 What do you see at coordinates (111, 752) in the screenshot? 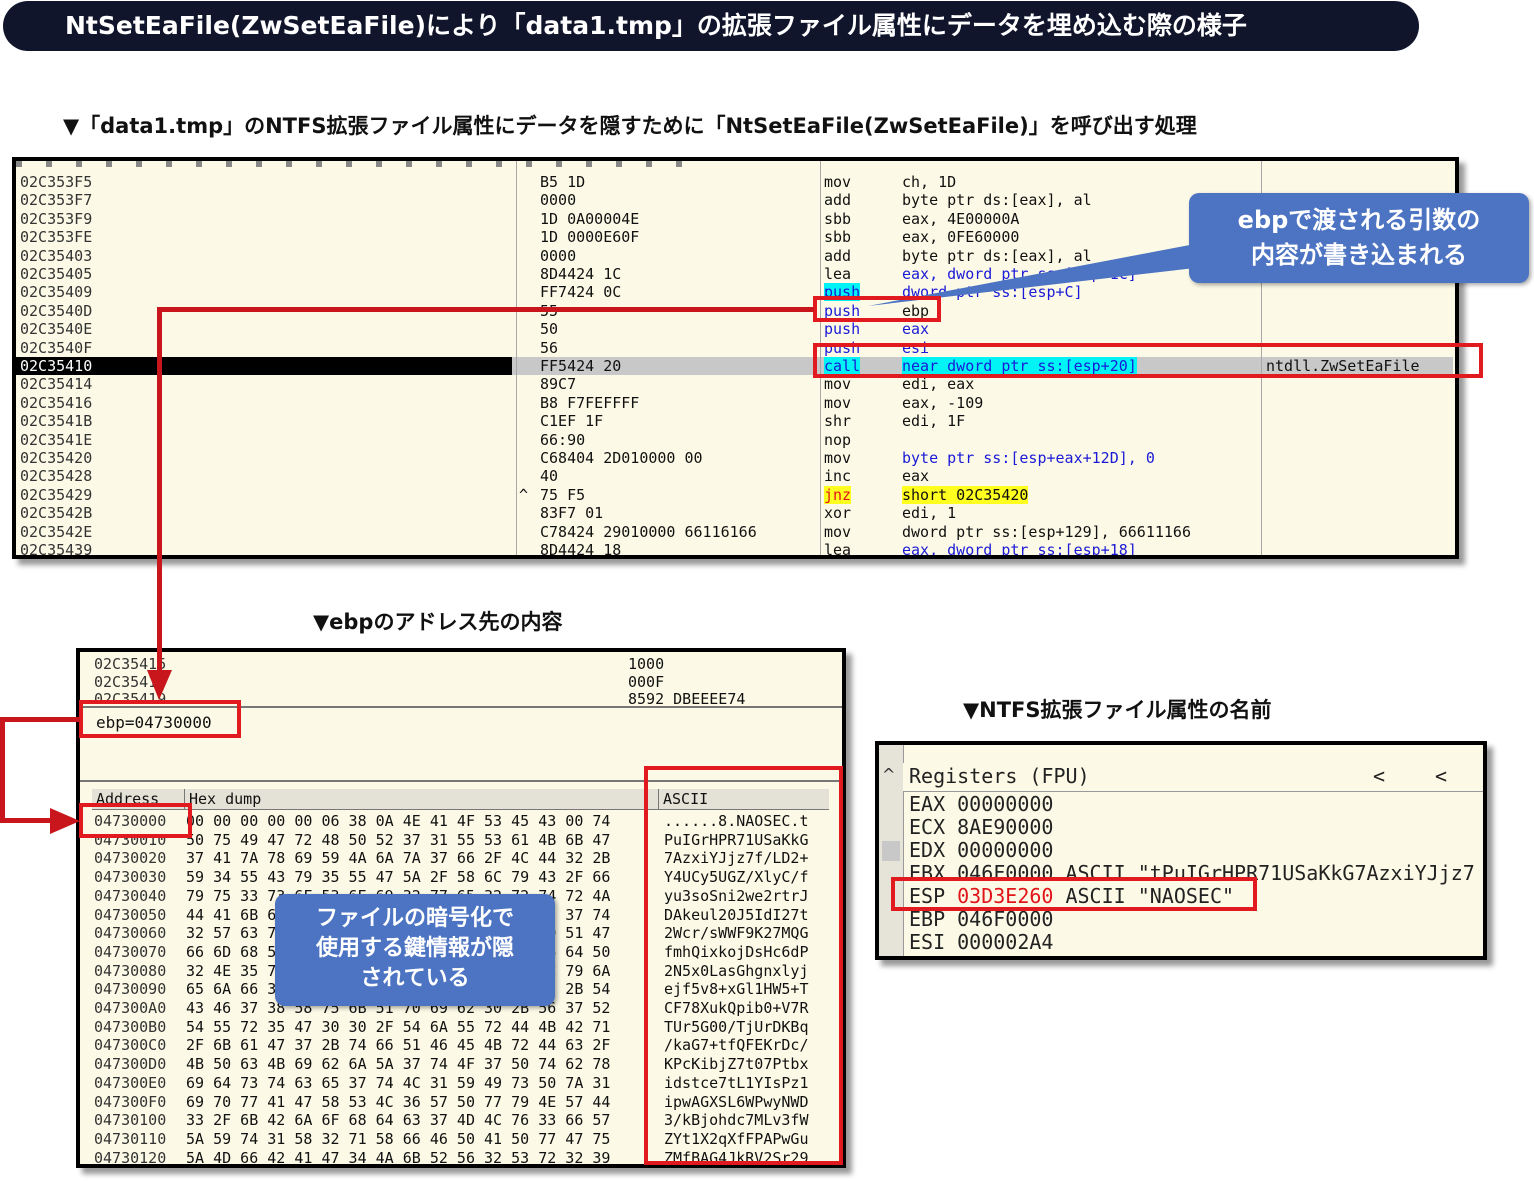
I see `connector-arrows` at bounding box center [111, 752].